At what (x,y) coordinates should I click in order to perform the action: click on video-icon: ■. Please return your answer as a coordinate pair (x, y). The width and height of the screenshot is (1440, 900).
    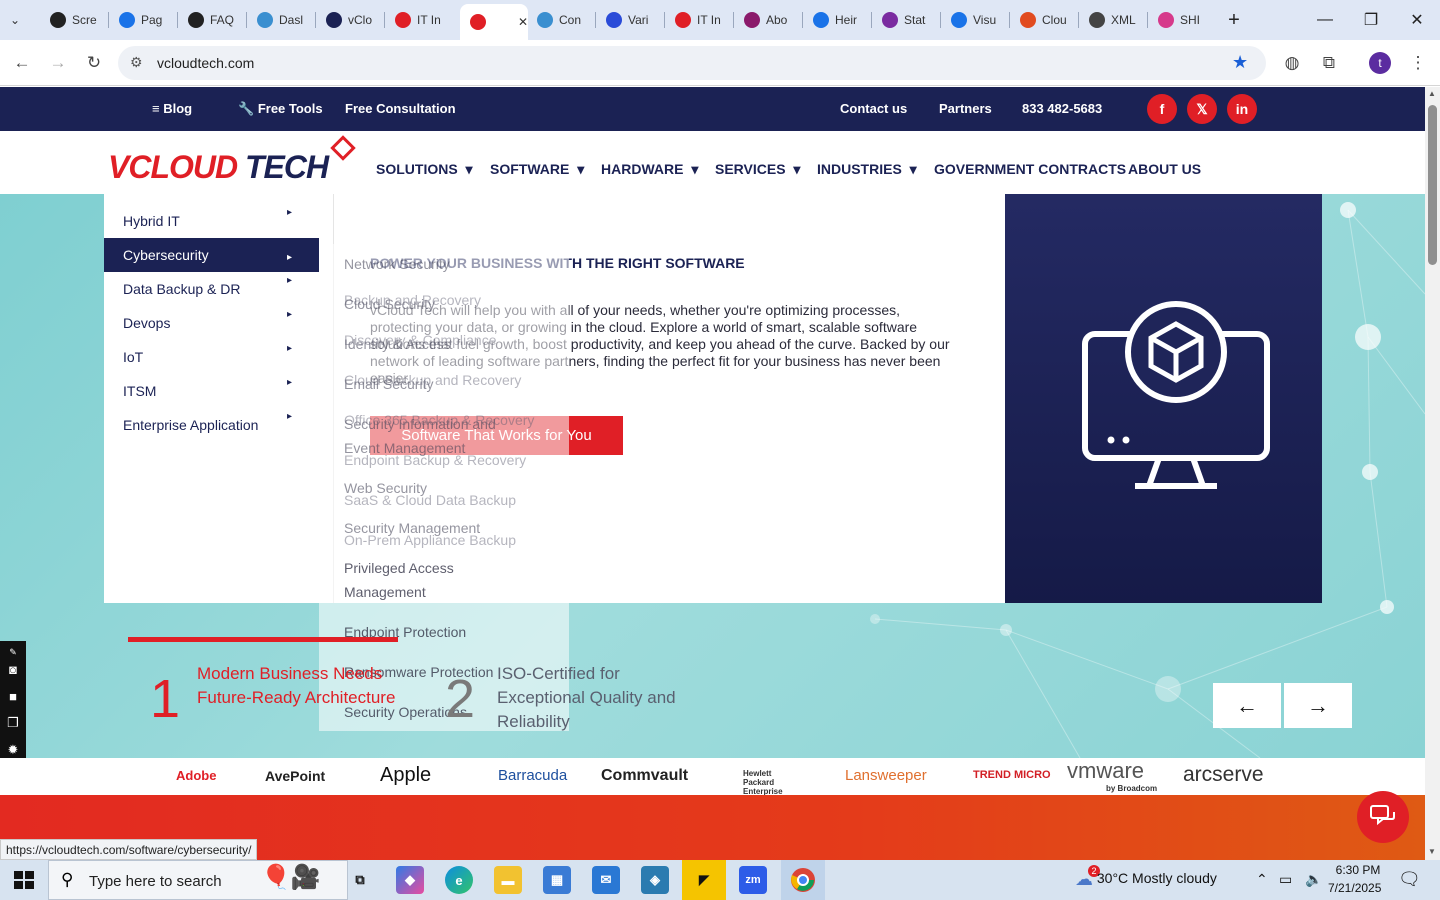
    Looking at the image, I should click on (13, 696).